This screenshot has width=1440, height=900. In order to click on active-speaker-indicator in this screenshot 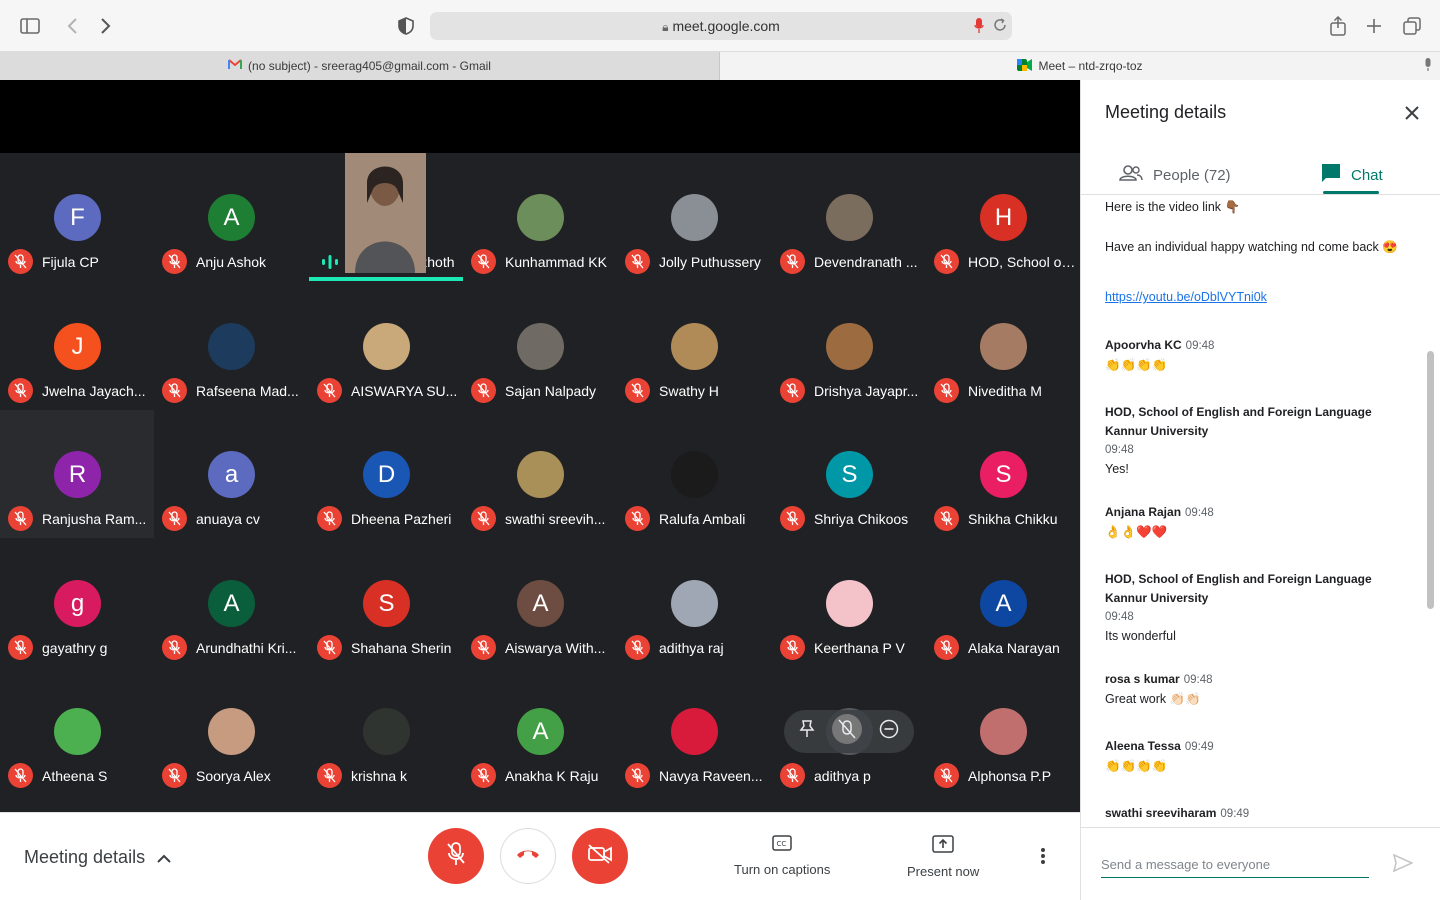, I will do `click(386, 279)`.